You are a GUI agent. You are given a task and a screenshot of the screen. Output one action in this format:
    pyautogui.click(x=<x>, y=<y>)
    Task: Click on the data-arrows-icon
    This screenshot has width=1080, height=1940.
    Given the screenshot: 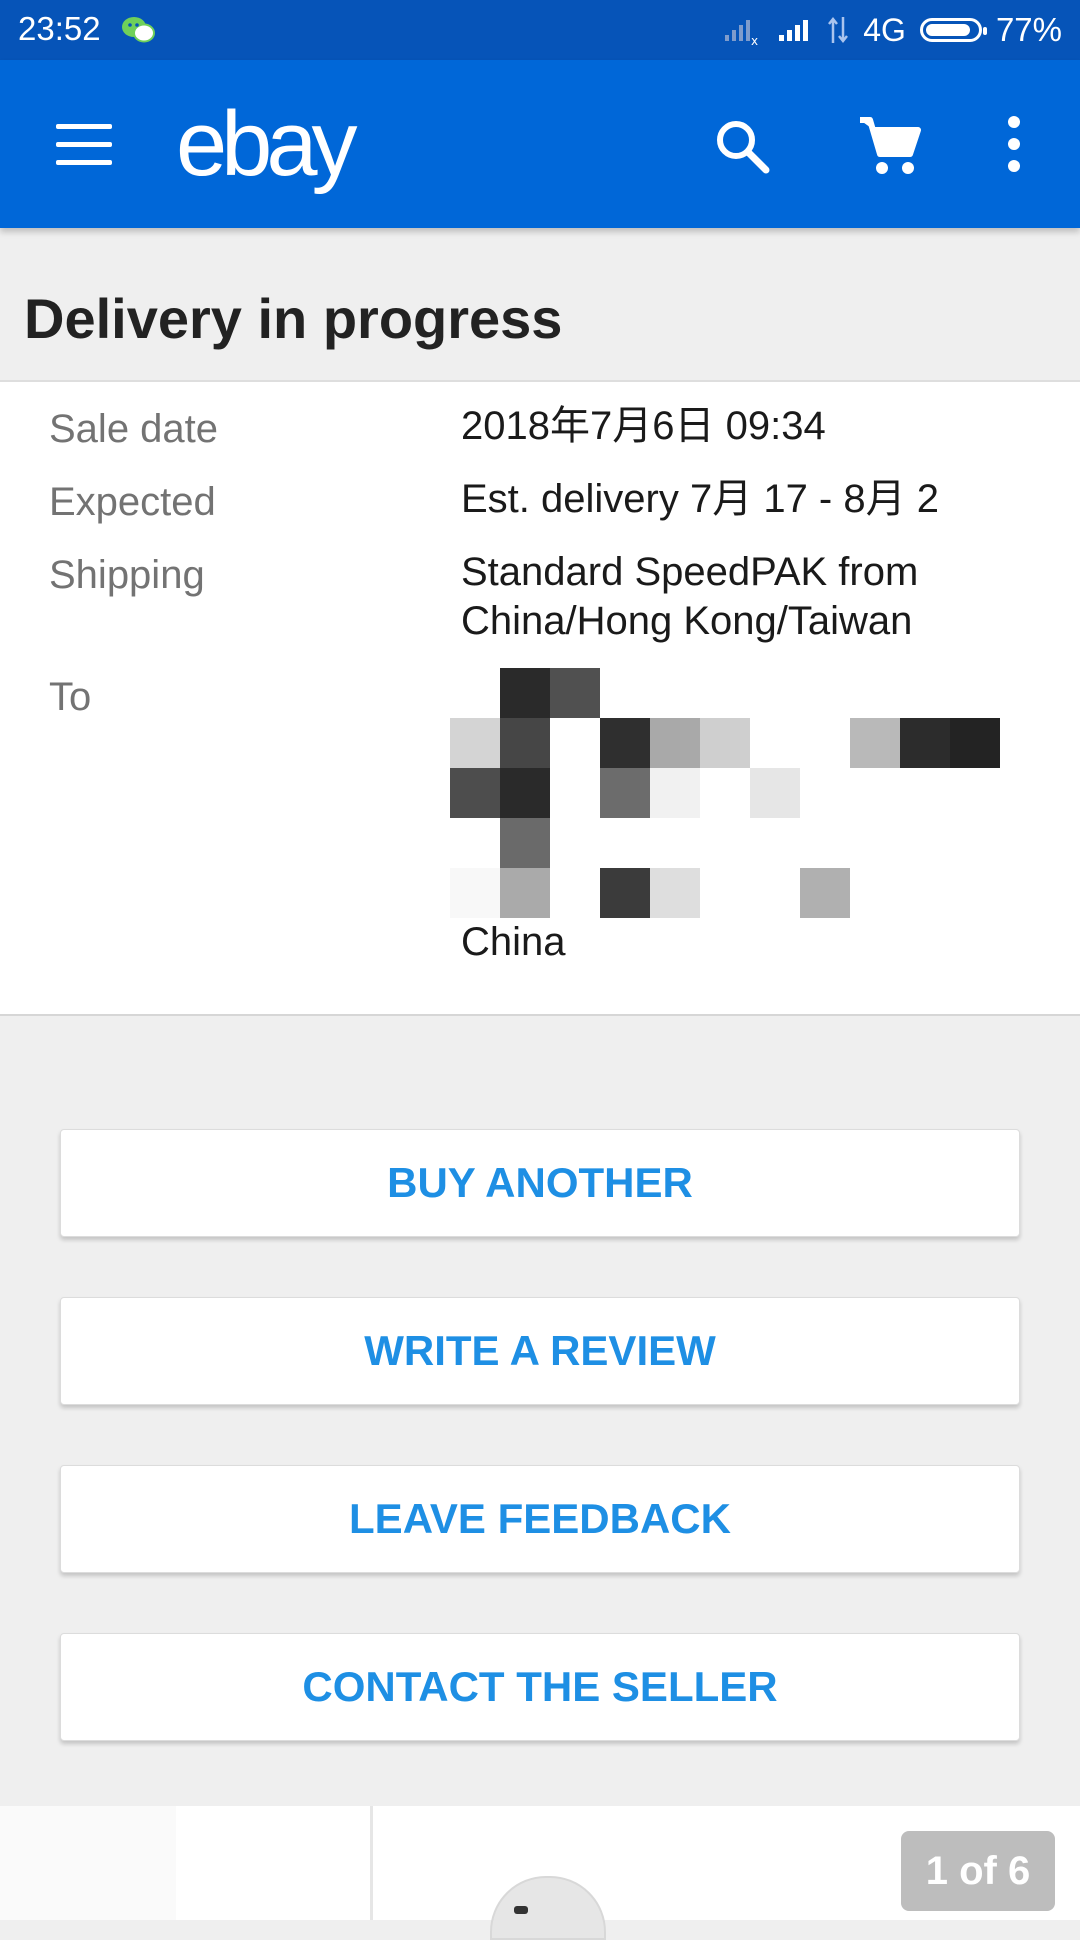 What is the action you would take?
    pyautogui.click(x=838, y=30)
    